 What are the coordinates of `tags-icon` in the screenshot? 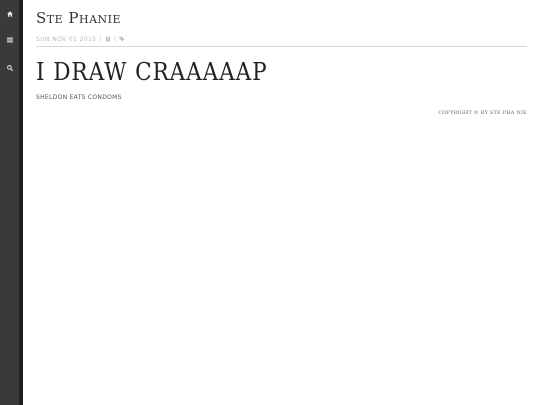 It's located at (122, 39).